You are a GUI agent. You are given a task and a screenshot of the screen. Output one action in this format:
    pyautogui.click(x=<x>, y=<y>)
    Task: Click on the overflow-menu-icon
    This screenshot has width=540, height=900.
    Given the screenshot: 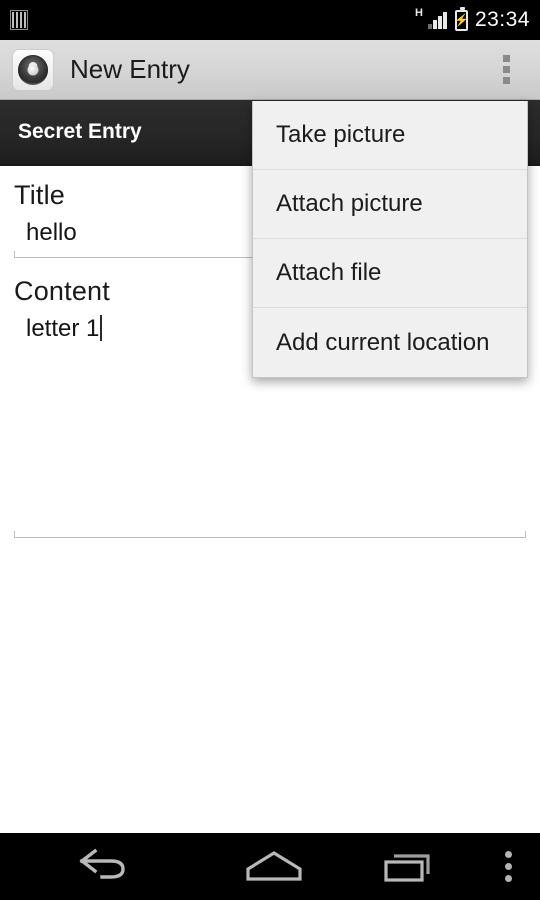 What is the action you would take?
    pyautogui.click(x=506, y=70)
    